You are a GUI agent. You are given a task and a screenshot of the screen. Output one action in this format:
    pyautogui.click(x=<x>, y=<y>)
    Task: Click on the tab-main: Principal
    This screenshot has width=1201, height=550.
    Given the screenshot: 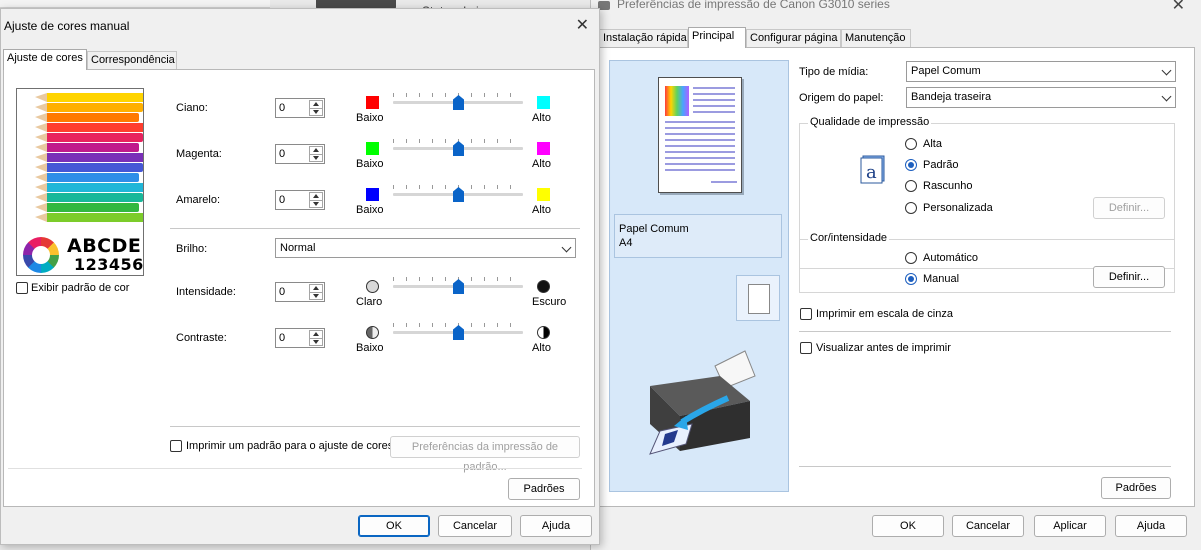 What is the action you would take?
    pyautogui.click(x=717, y=37)
    